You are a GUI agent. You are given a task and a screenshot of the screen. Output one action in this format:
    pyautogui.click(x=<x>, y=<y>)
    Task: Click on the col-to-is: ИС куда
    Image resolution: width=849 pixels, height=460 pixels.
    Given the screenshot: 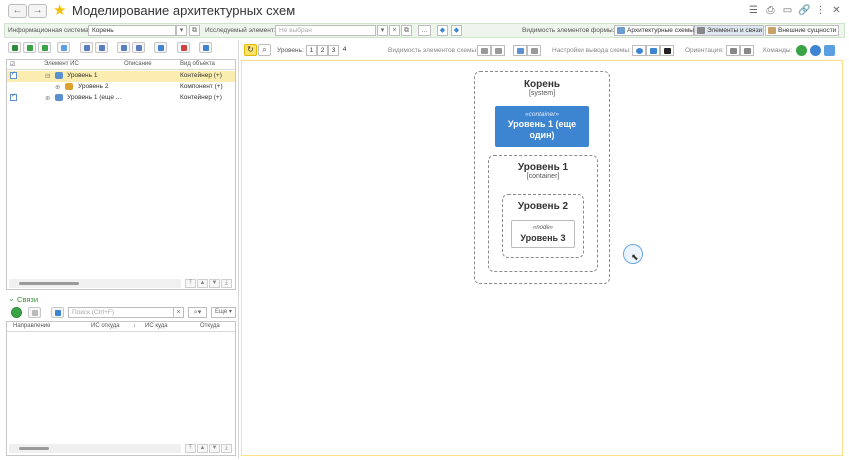 What is the action you would take?
    pyautogui.click(x=156, y=326)
    